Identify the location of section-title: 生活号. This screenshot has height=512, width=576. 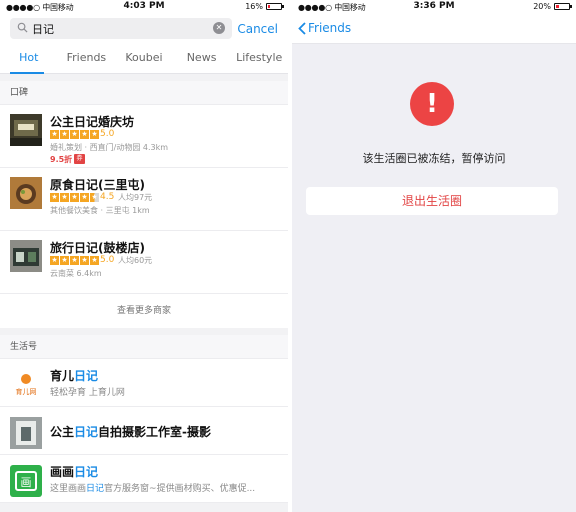
(144, 347).